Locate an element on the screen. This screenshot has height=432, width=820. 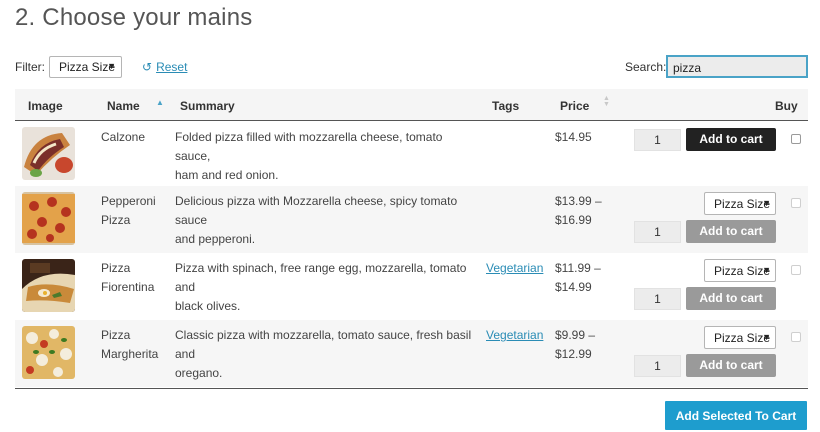
search-label: Search: is located at coordinates (646, 67).